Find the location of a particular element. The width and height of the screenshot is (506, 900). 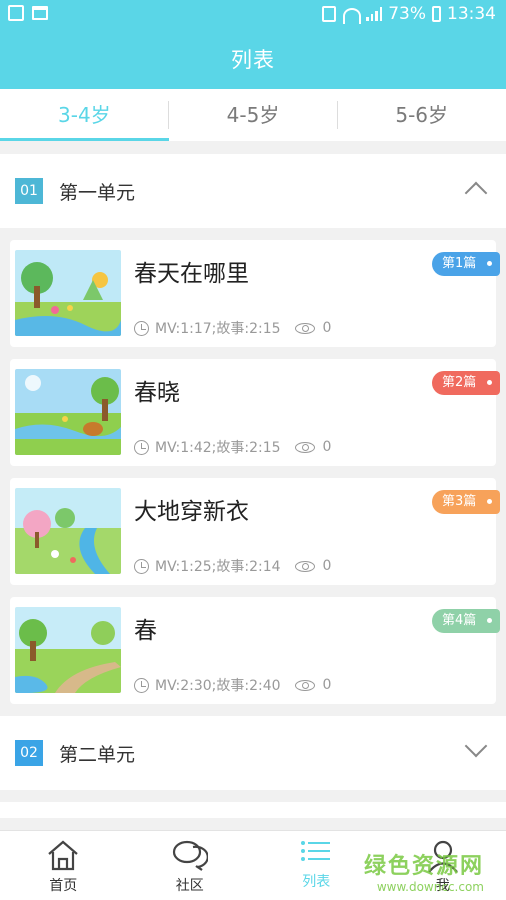

keyboard-icon is located at coordinates (40, 13).